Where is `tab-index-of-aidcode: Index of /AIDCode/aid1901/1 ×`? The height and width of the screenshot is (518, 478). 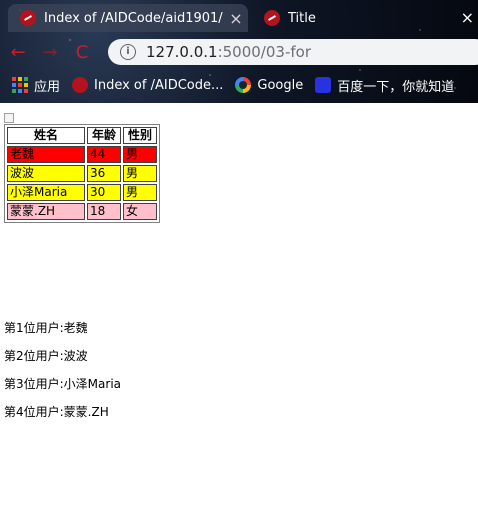
tab-index-of-aidcode: Index of /AIDCode/aid1901/1 × is located at coordinates (128, 18).